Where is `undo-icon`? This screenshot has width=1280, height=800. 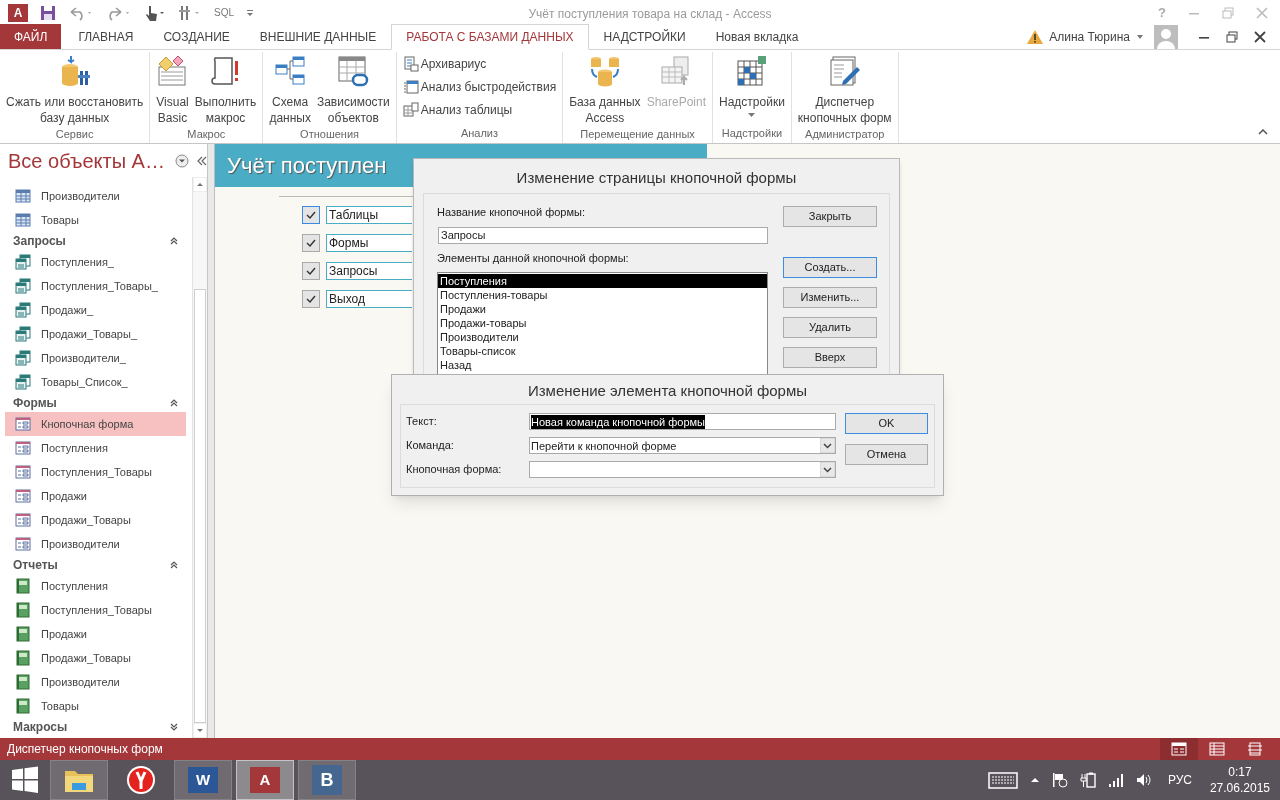 undo-icon is located at coordinates (81, 12).